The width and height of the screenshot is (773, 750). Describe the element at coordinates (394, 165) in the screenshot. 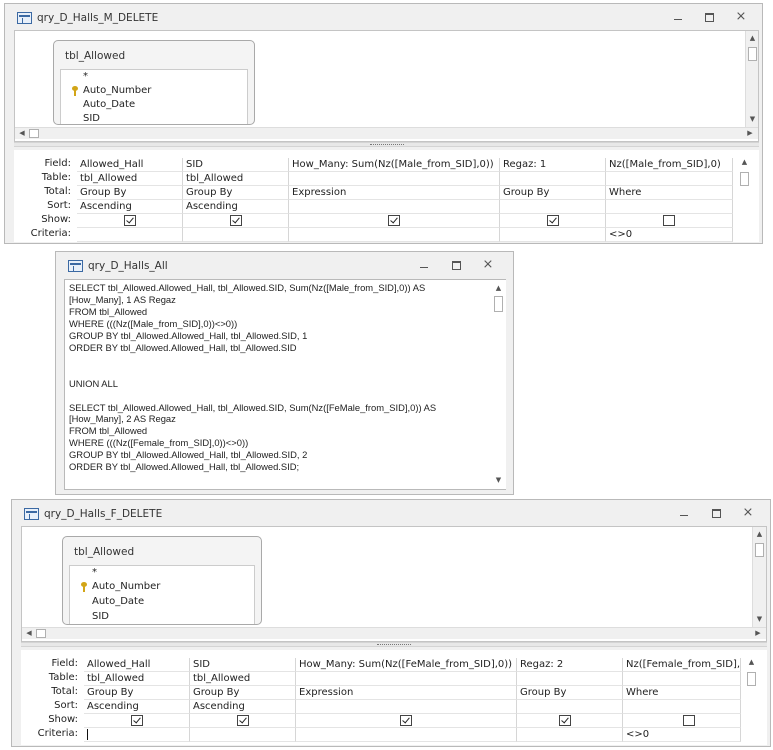

I see `field-cell: How_Many: Sum(Nz([Male_from_SID],0))` at that location.